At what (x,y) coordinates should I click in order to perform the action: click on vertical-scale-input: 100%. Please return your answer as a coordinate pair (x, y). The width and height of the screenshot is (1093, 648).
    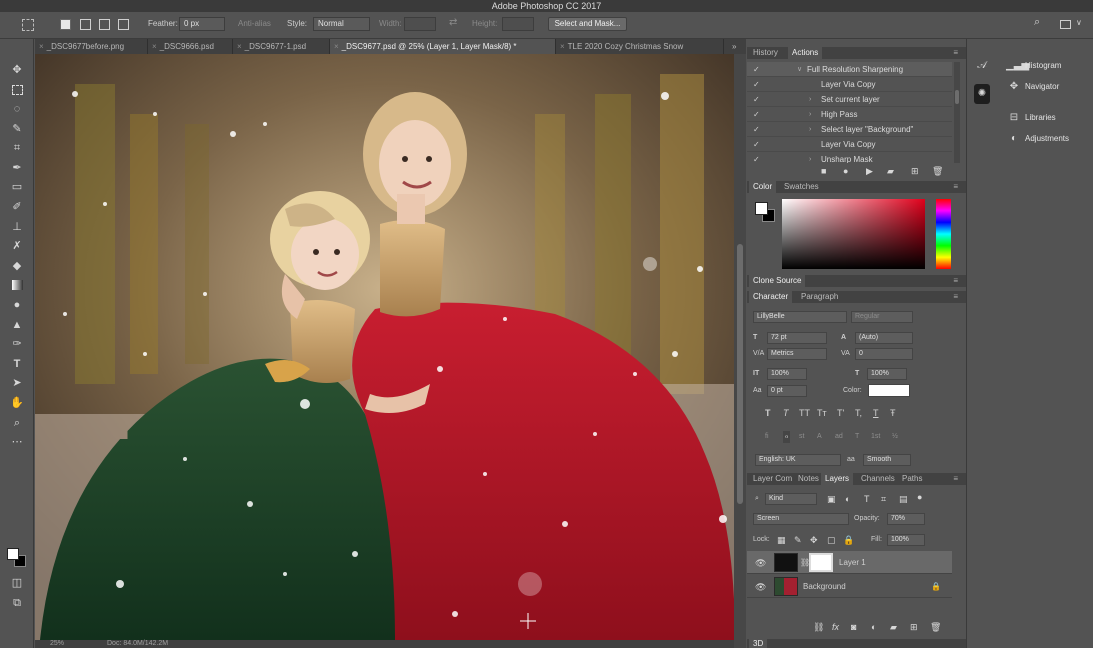
    Looking at the image, I should click on (787, 374).